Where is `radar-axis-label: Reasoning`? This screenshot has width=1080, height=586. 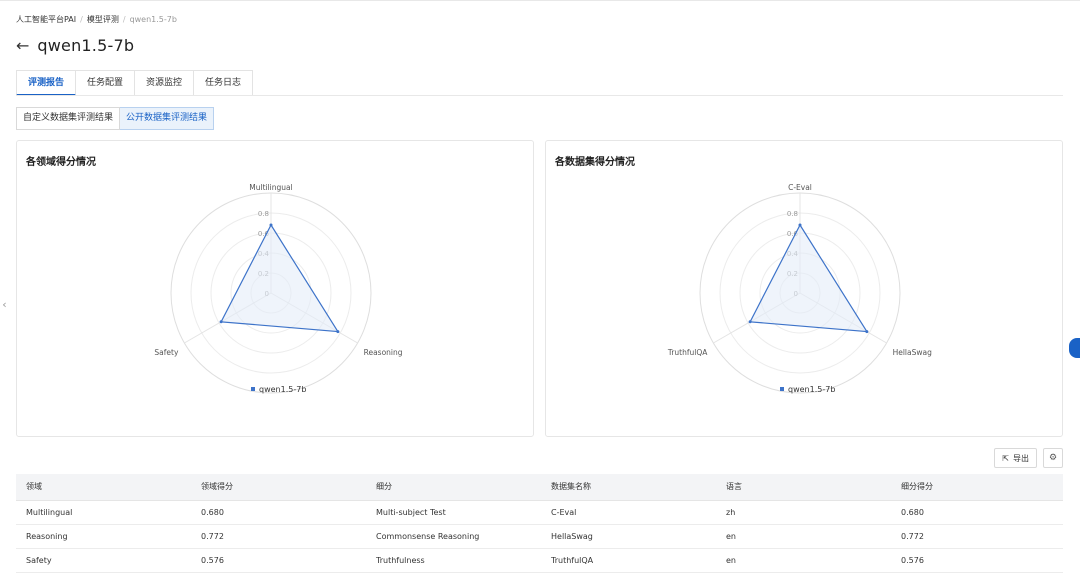
radar-axis-label: Reasoning is located at coordinates (383, 352).